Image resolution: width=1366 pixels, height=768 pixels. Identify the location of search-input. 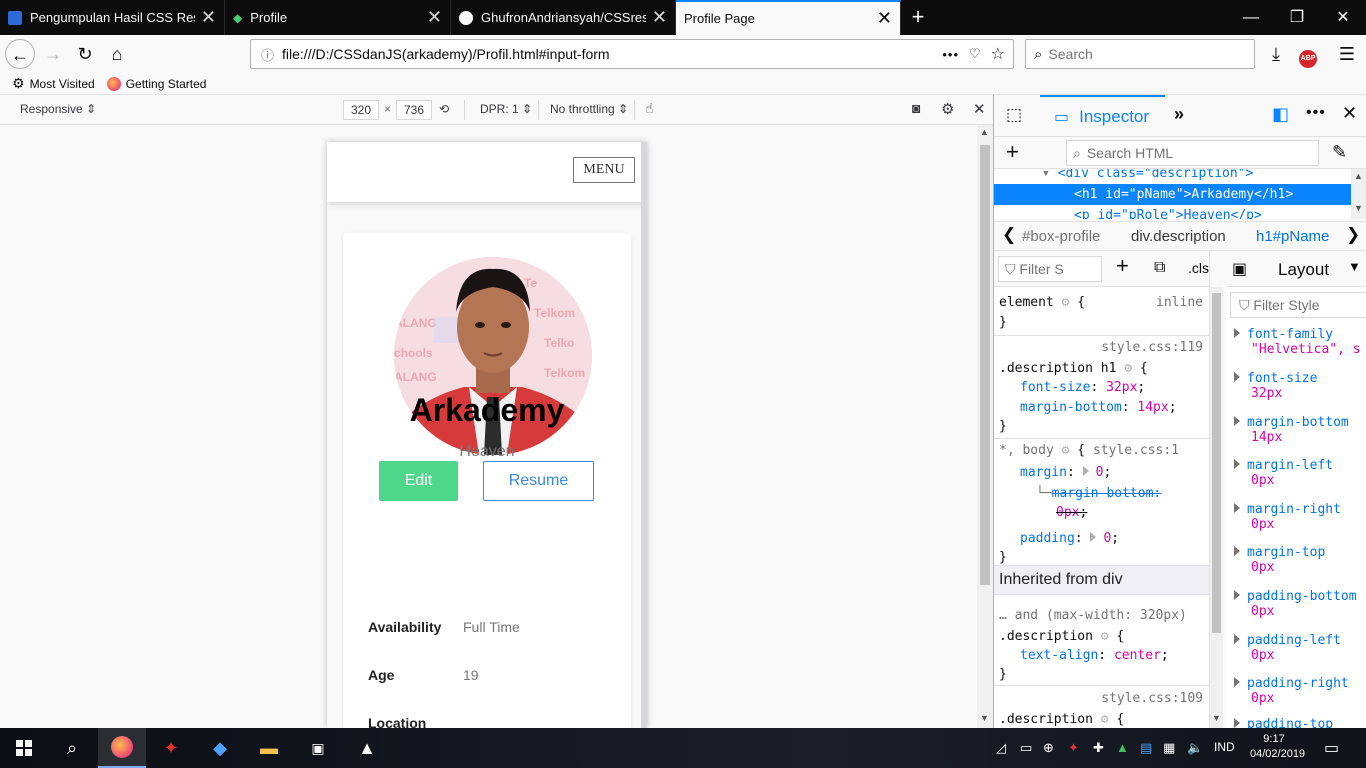
(1138, 54).